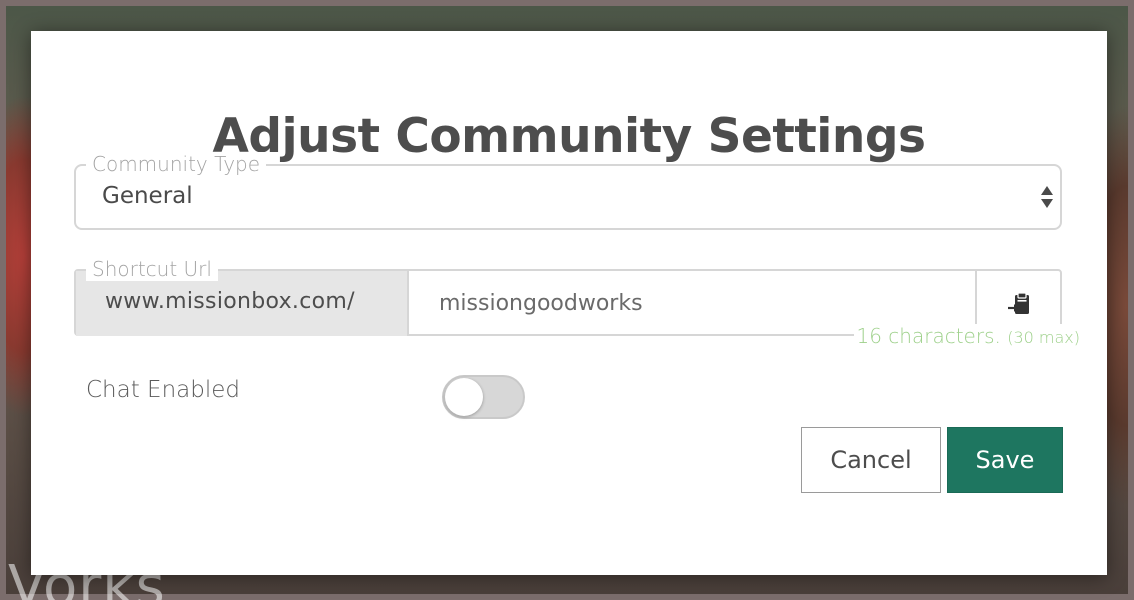 The height and width of the screenshot is (600, 1134). Describe the element at coordinates (152, 269) in the screenshot. I see `shortcut-url-legend: Shortcut Url` at that location.